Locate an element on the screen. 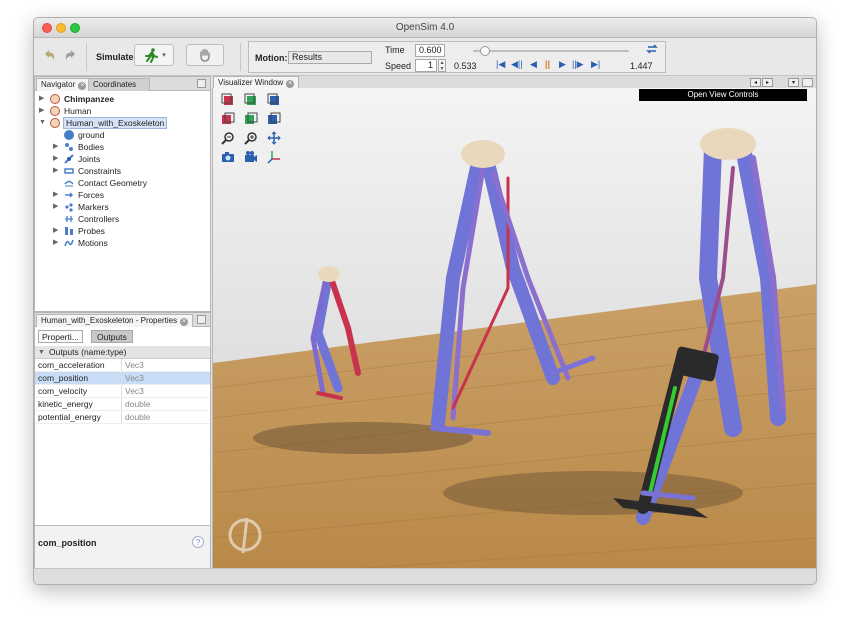 Image resolution: width=850 pixels, height=636 pixels. probes-icon is located at coordinates (69, 231).